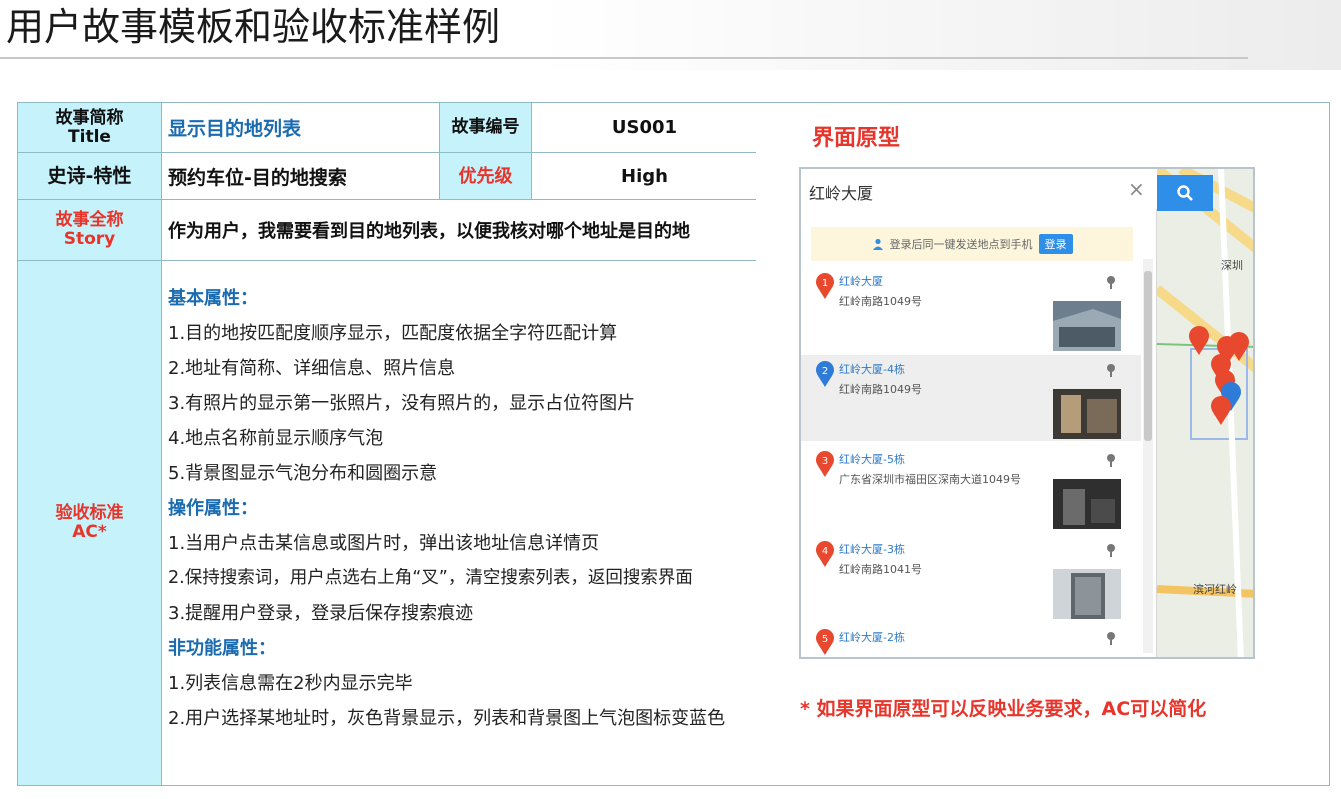 This screenshot has width=1341, height=799. Describe the element at coordinates (979, 191) in the screenshot. I see `search-bar: 红岭大厦 ×` at that location.